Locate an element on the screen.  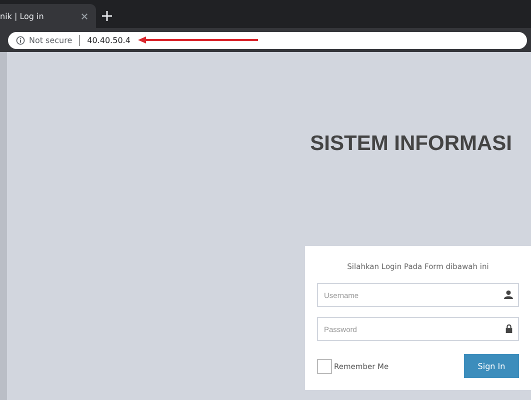
remember-checkbox is located at coordinates (324, 366).